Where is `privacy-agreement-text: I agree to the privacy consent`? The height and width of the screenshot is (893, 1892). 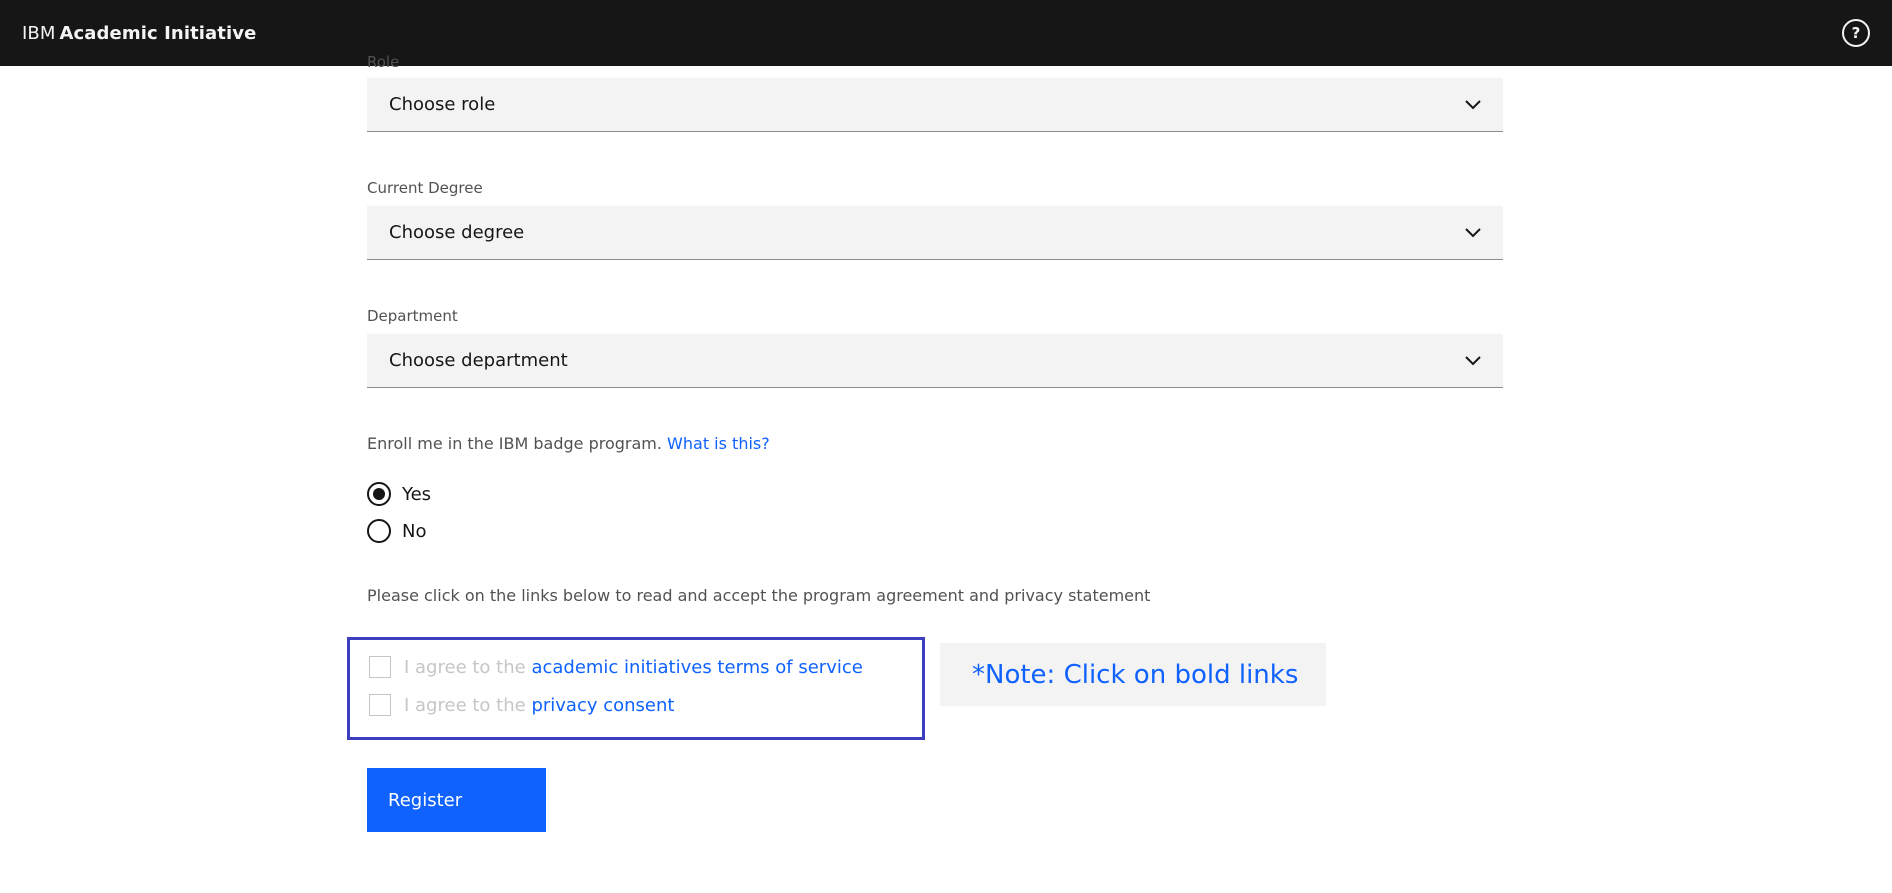 privacy-agreement-text: I agree to the privacy consent is located at coordinates (539, 705).